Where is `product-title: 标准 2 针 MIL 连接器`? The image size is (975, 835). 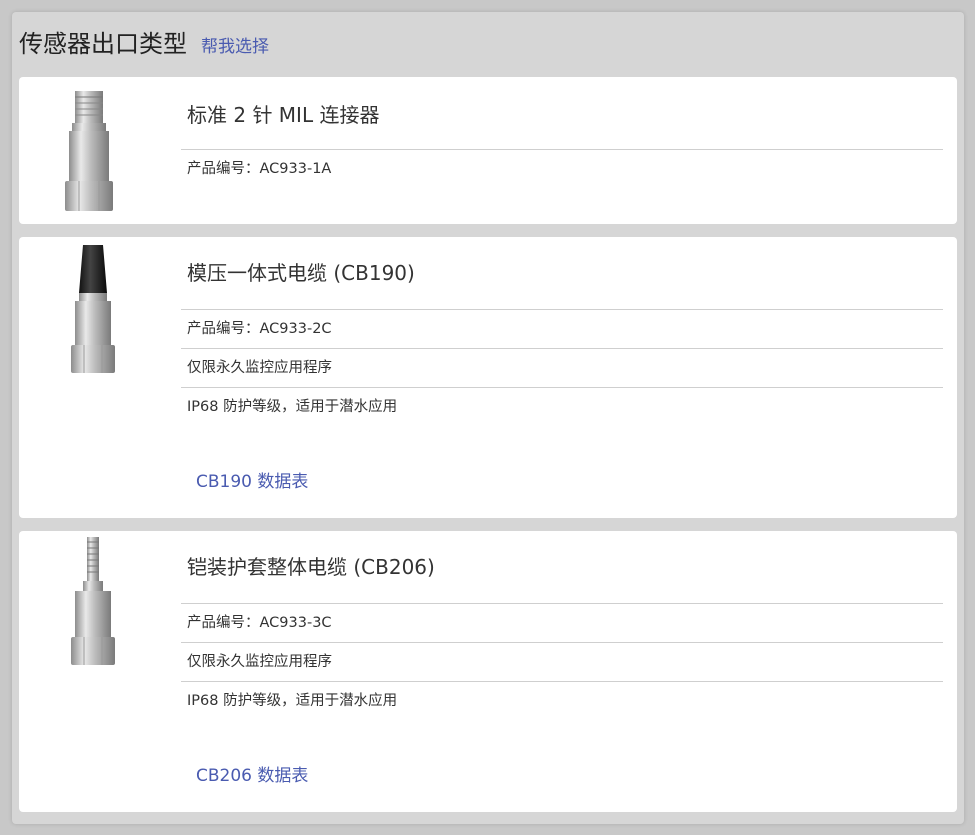
product-title: 标准 2 针 MIL 连接器 is located at coordinates (283, 115).